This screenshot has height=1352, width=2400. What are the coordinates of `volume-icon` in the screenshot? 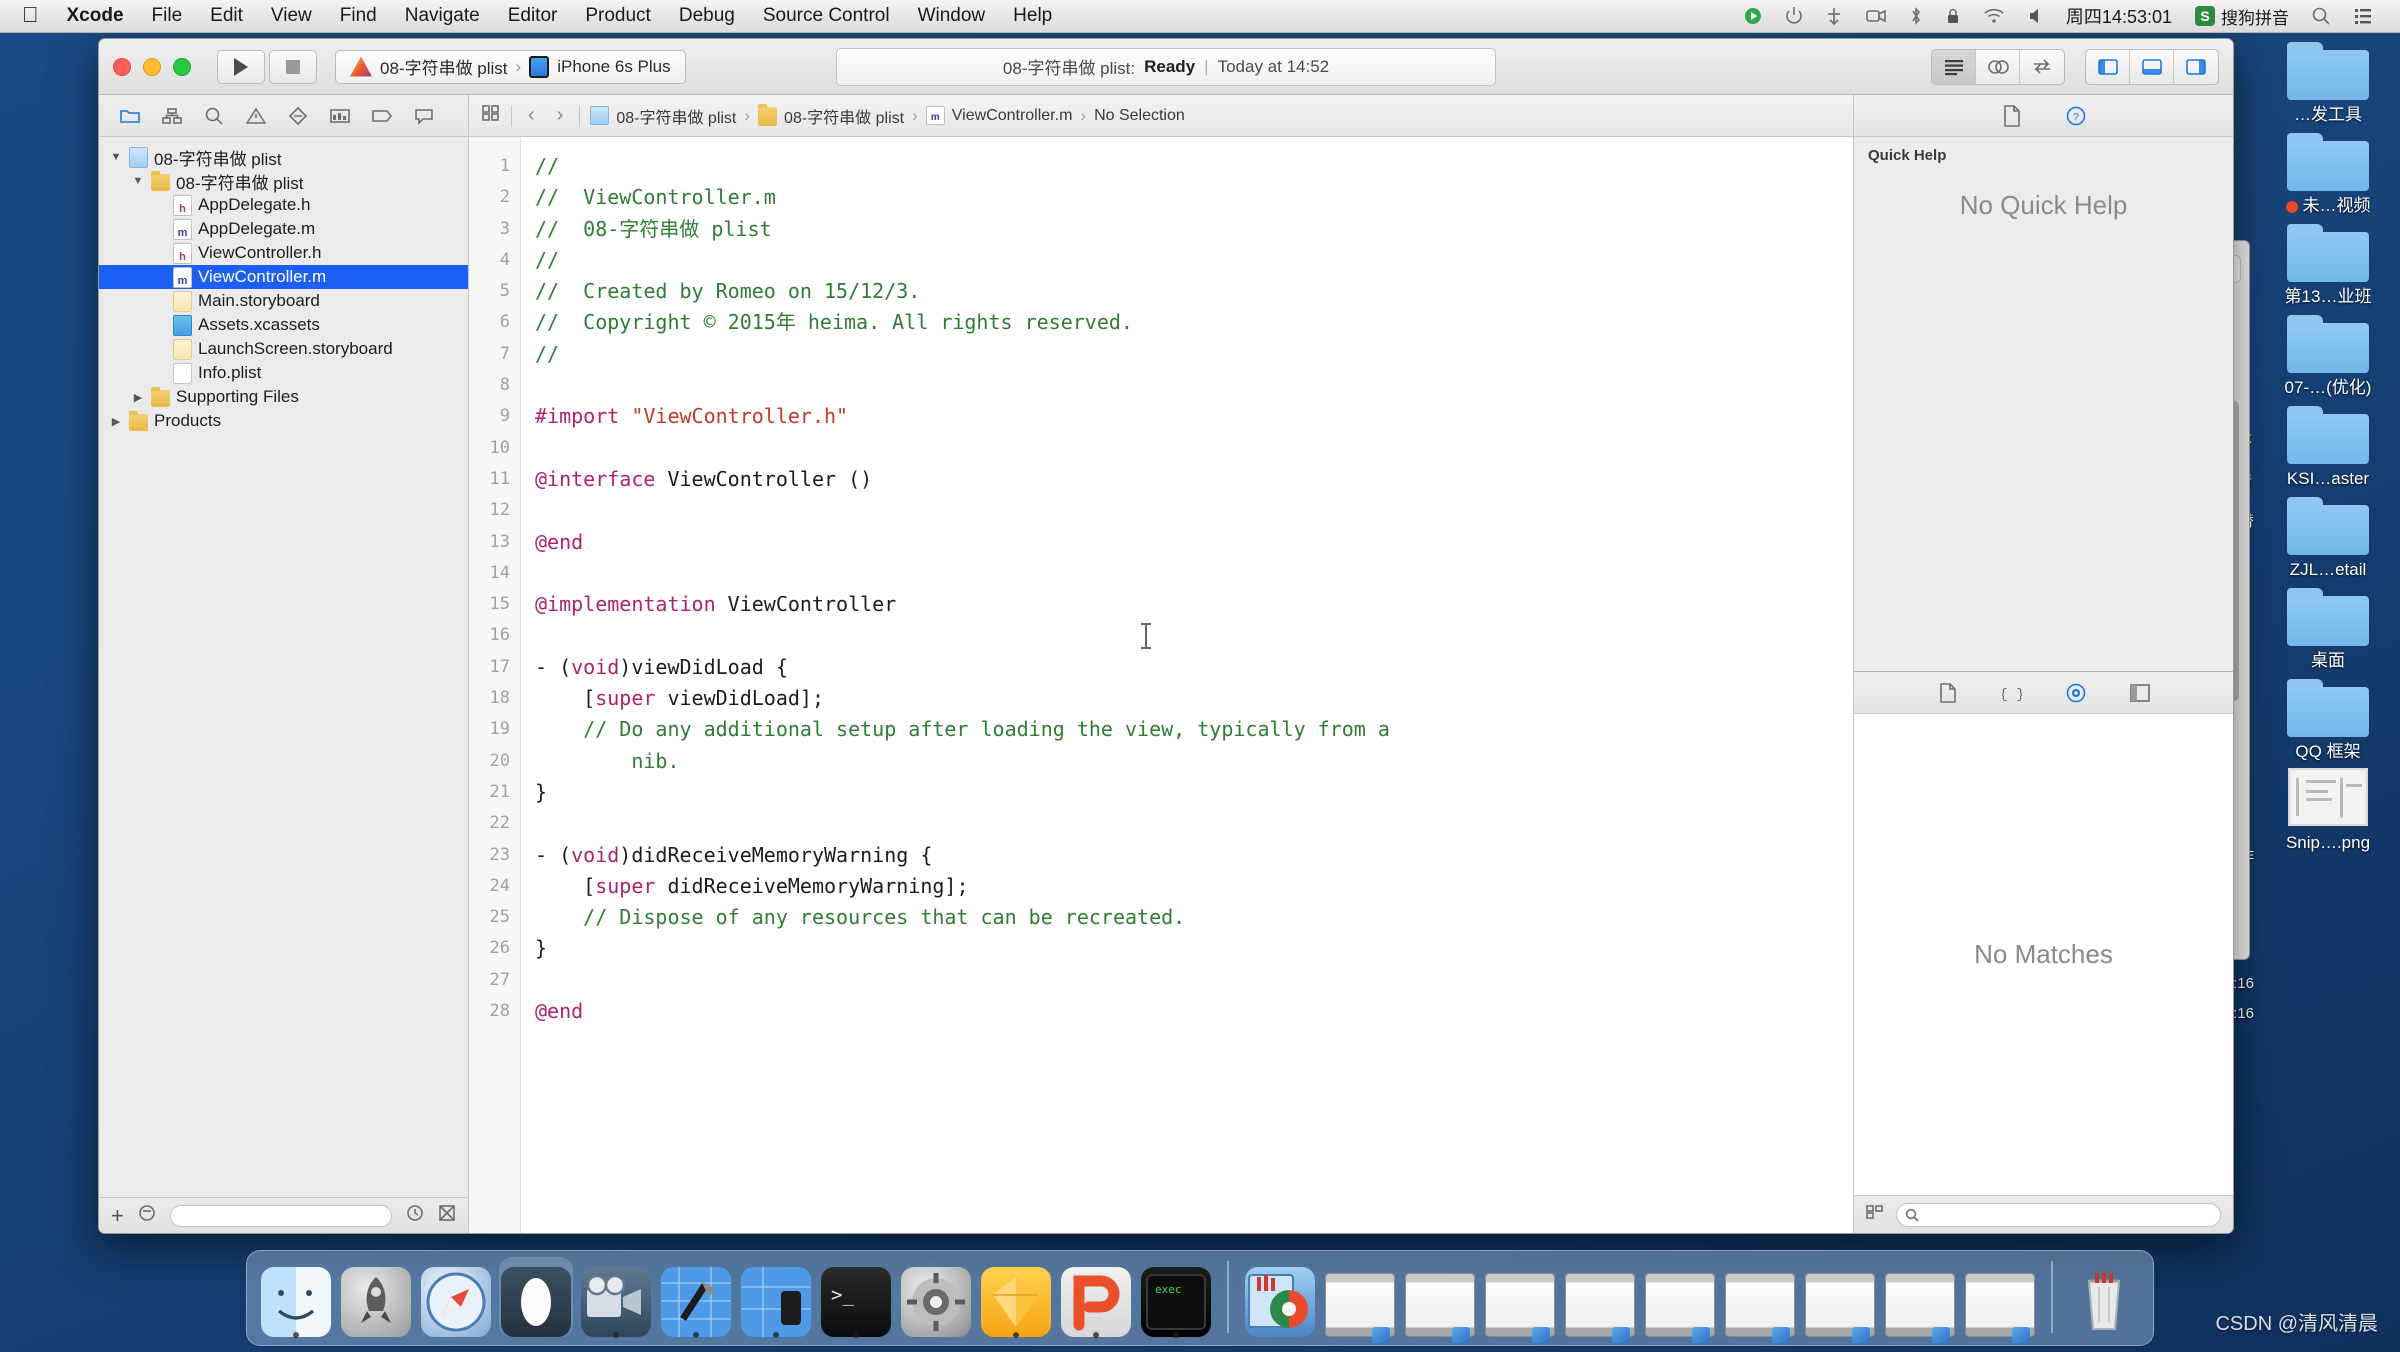 It's located at (2035, 16).